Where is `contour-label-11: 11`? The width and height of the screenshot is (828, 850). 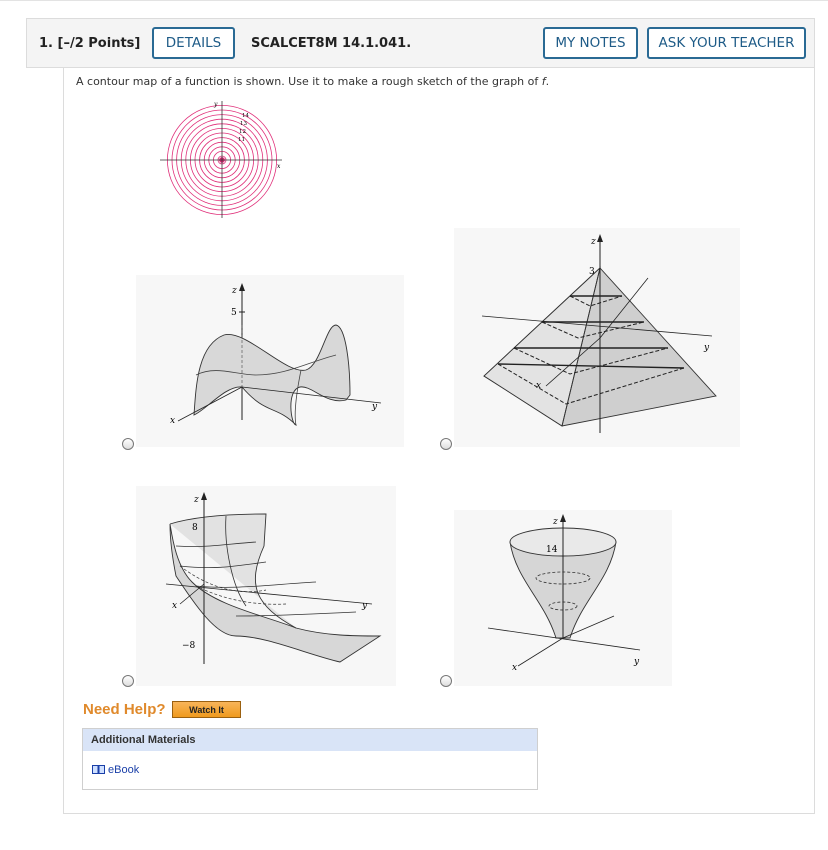 contour-label-11: 11 is located at coordinates (241, 140).